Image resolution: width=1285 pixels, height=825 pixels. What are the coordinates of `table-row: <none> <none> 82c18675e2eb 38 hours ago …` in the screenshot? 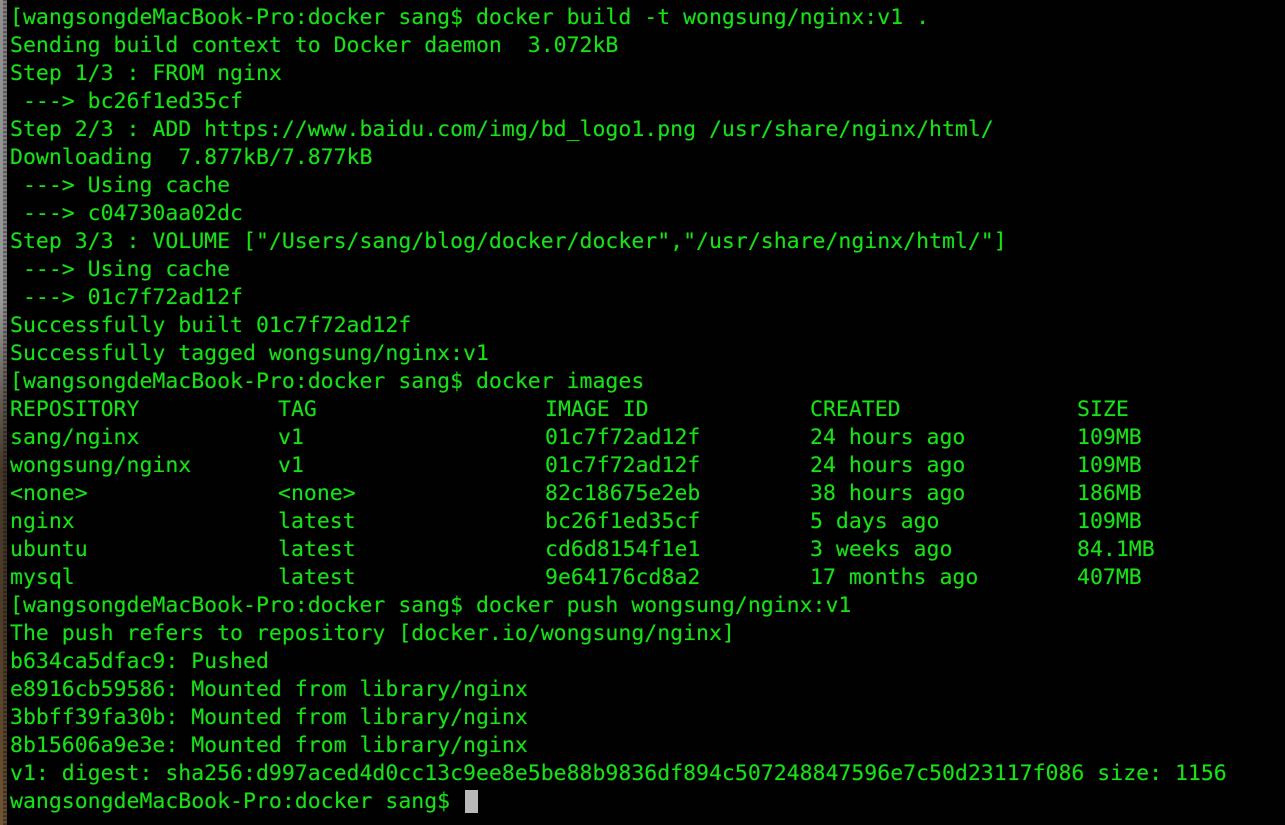 It's located at (642, 494).